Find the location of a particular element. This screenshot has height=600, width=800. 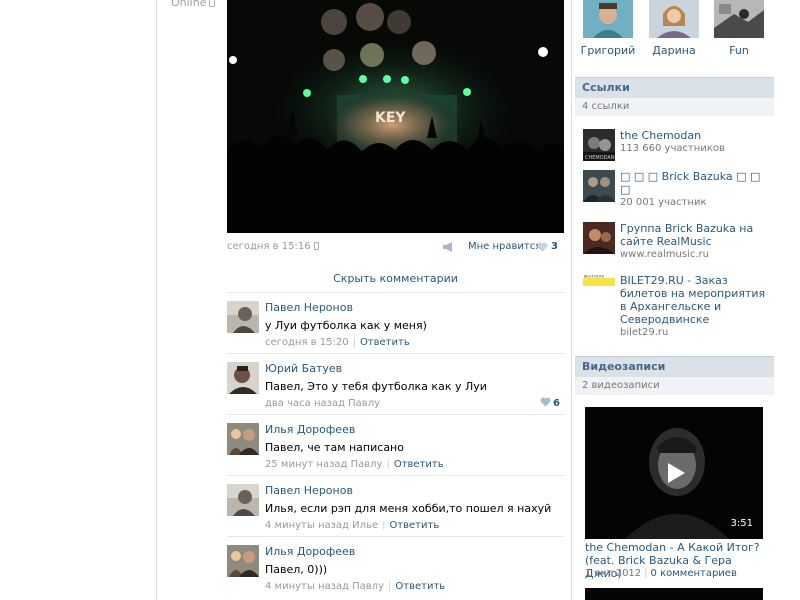

play-icon is located at coordinates (676, 473).